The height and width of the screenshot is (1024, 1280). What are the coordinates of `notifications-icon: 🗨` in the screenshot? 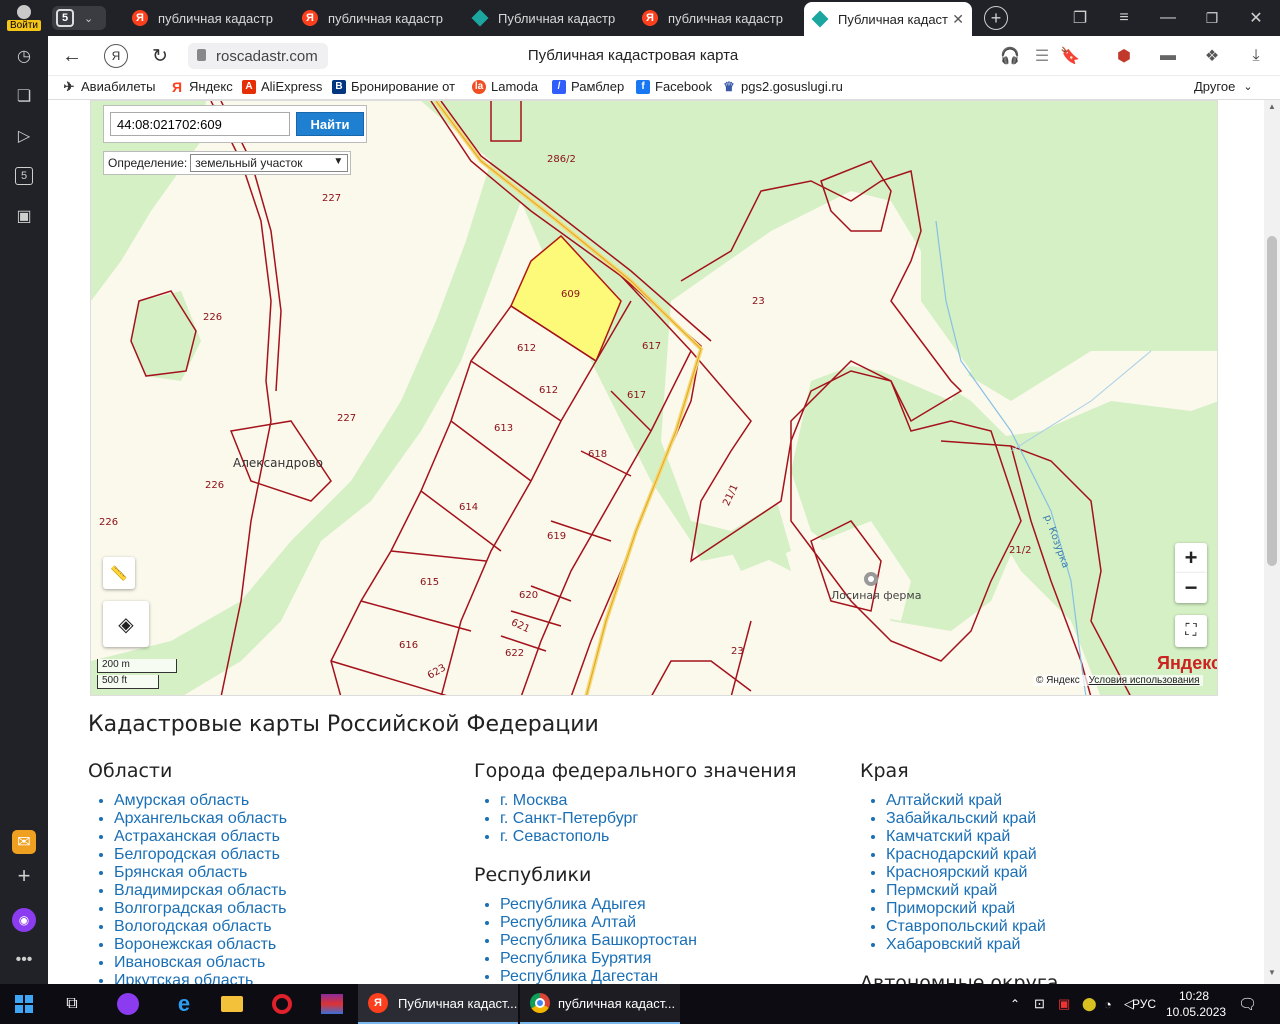 It's located at (1248, 1004).